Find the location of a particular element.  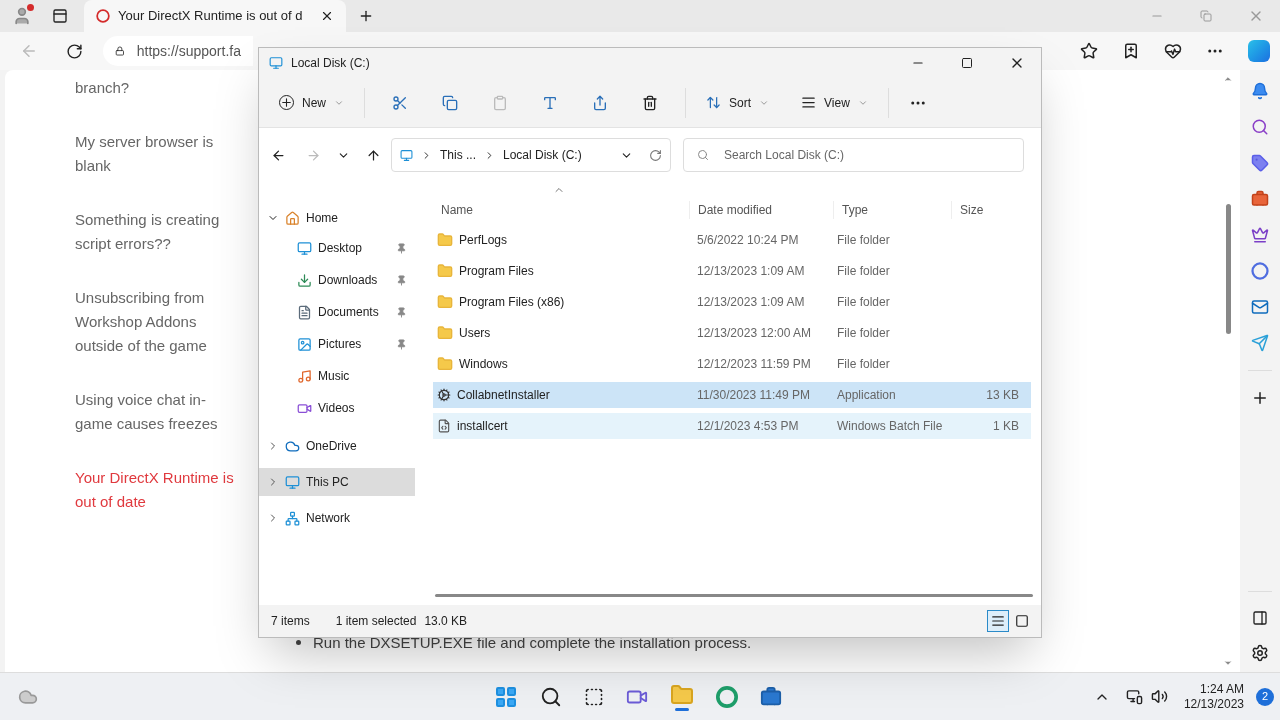

sidebar-toggle-icon is located at coordinates (1260, 618).